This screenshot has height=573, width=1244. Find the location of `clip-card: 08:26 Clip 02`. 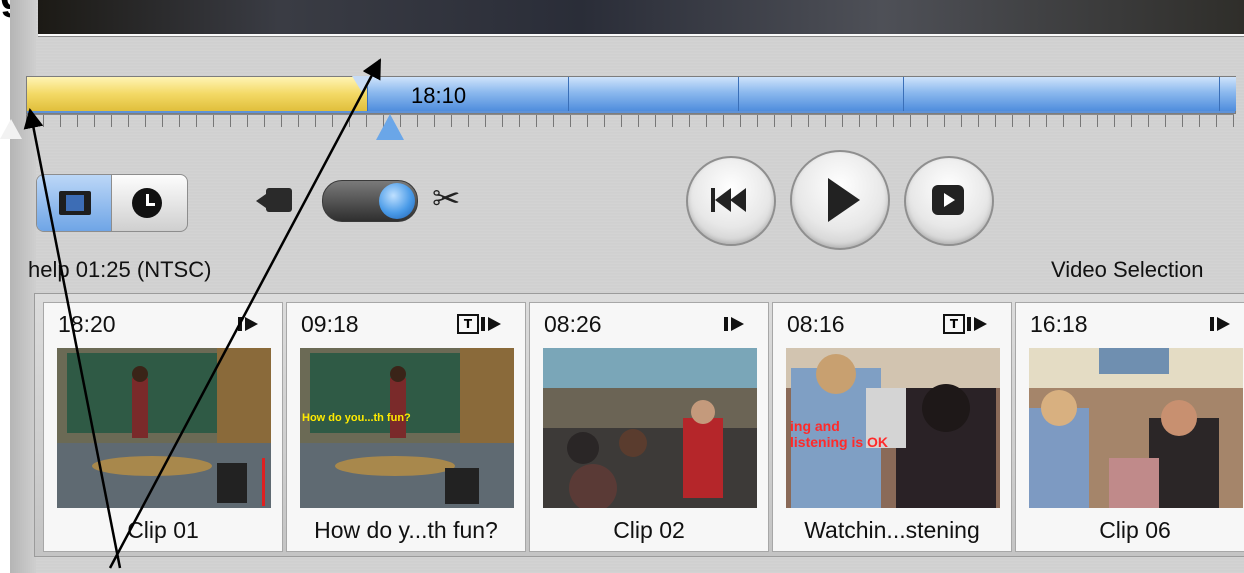

clip-card: 08:26 Clip 02 is located at coordinates (649, 427).